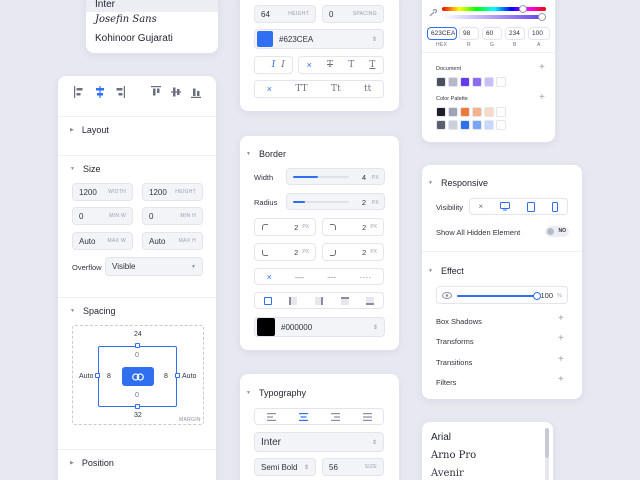  What do you see at coordinates (102, 216) in the screenshot?
I see `min-width-field: 0 MIN W` at bounding box center [102, 216].